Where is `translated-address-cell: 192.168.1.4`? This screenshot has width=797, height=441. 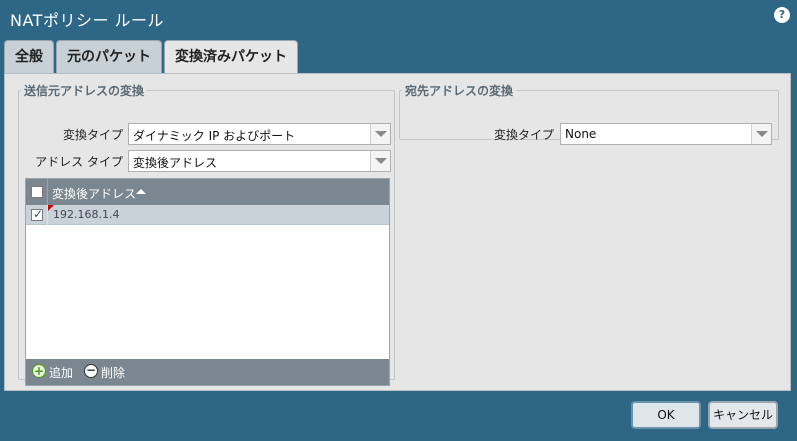
translated-address-cell: 192.168.1.4 is located at coordinates (86, 214).